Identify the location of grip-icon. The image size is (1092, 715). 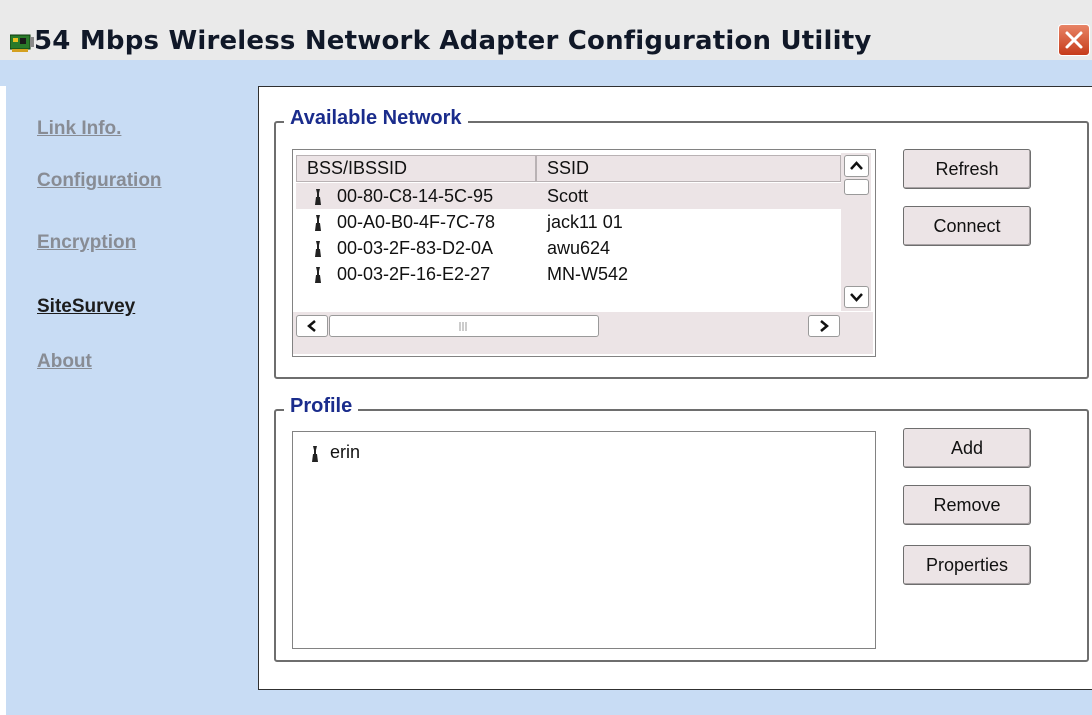
(463, 326).